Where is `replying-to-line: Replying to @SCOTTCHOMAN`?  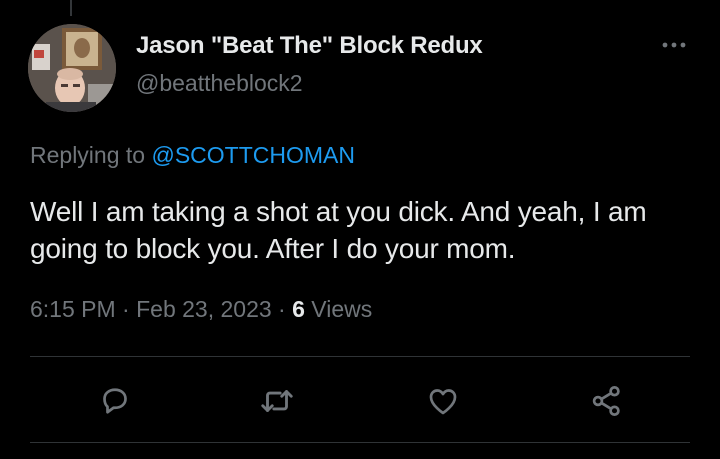
replying-to-line: Replying to @SCOTTCHOMAN is located at coordinates (192, 155).